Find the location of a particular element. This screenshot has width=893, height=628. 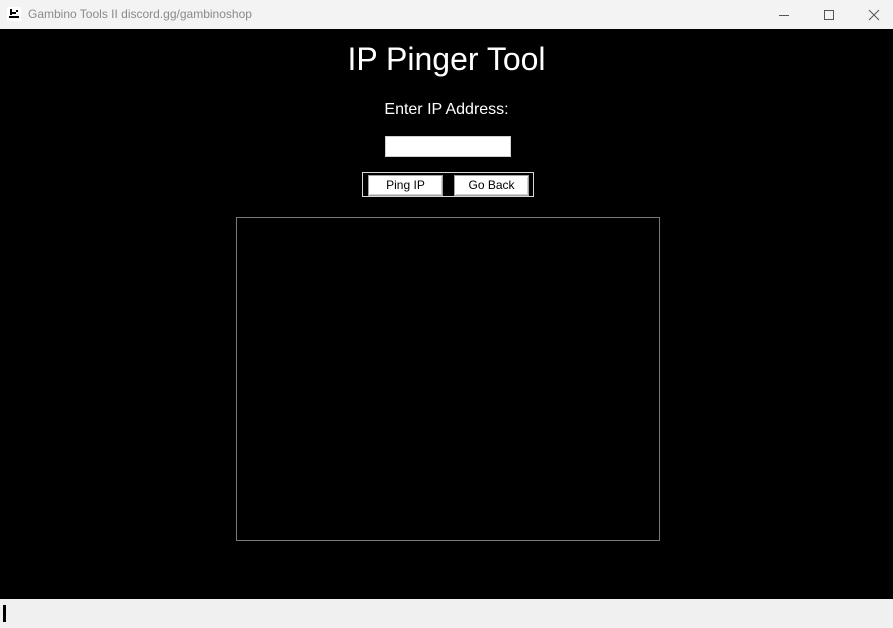

maximize-button is located at coordinates (829, 14).